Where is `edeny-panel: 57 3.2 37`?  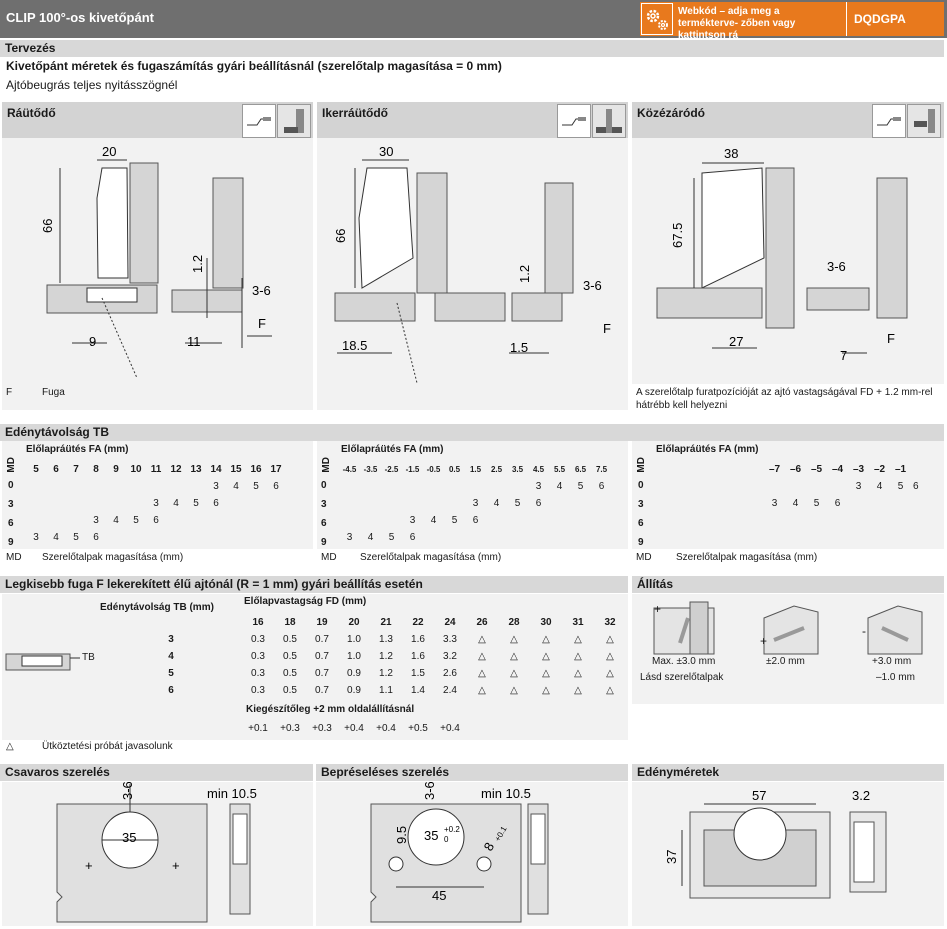
edeny-panel: 57 3.2 37 is located at coordinates (788, 854).